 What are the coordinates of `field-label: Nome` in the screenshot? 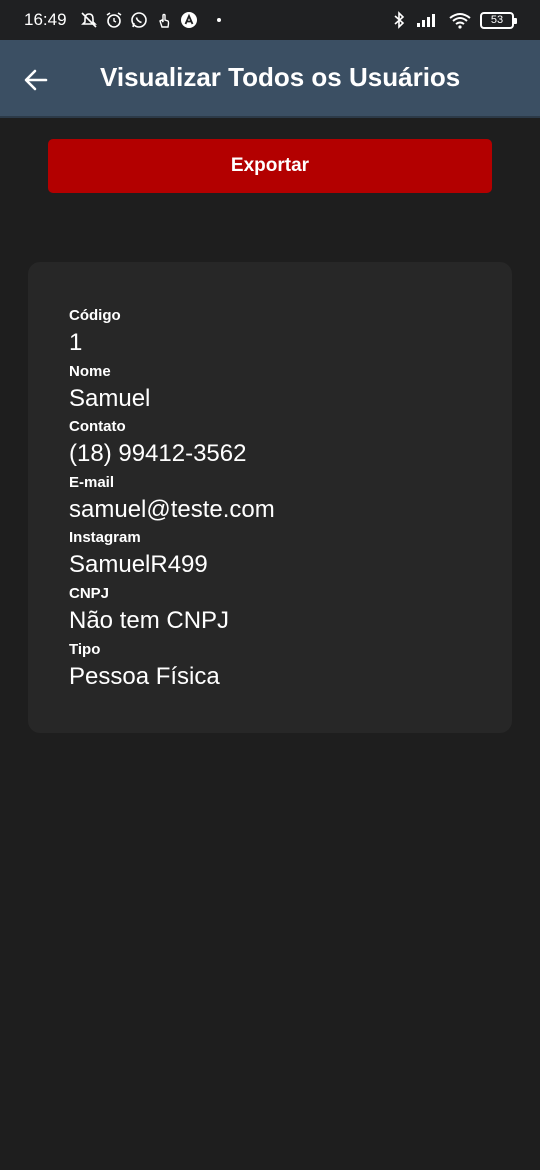 It's located at (90, 371).